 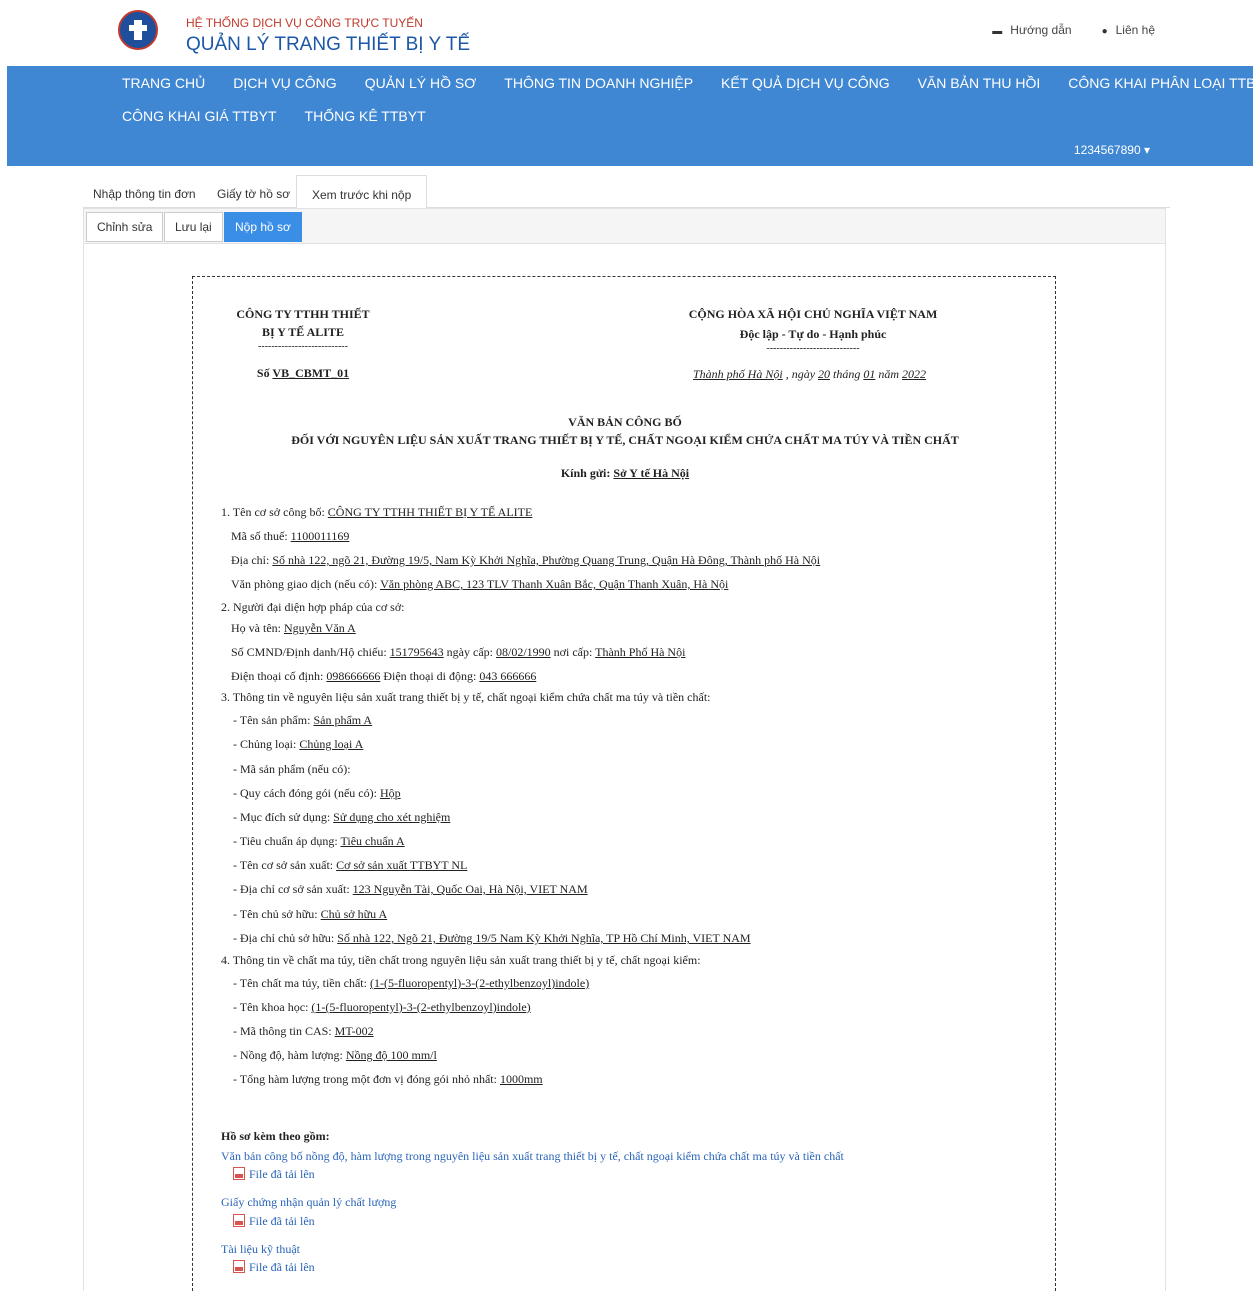 I want to click on attachment-name: Giấy chứng nhận quản lý chất lượng, so click(x=309, y=1202).